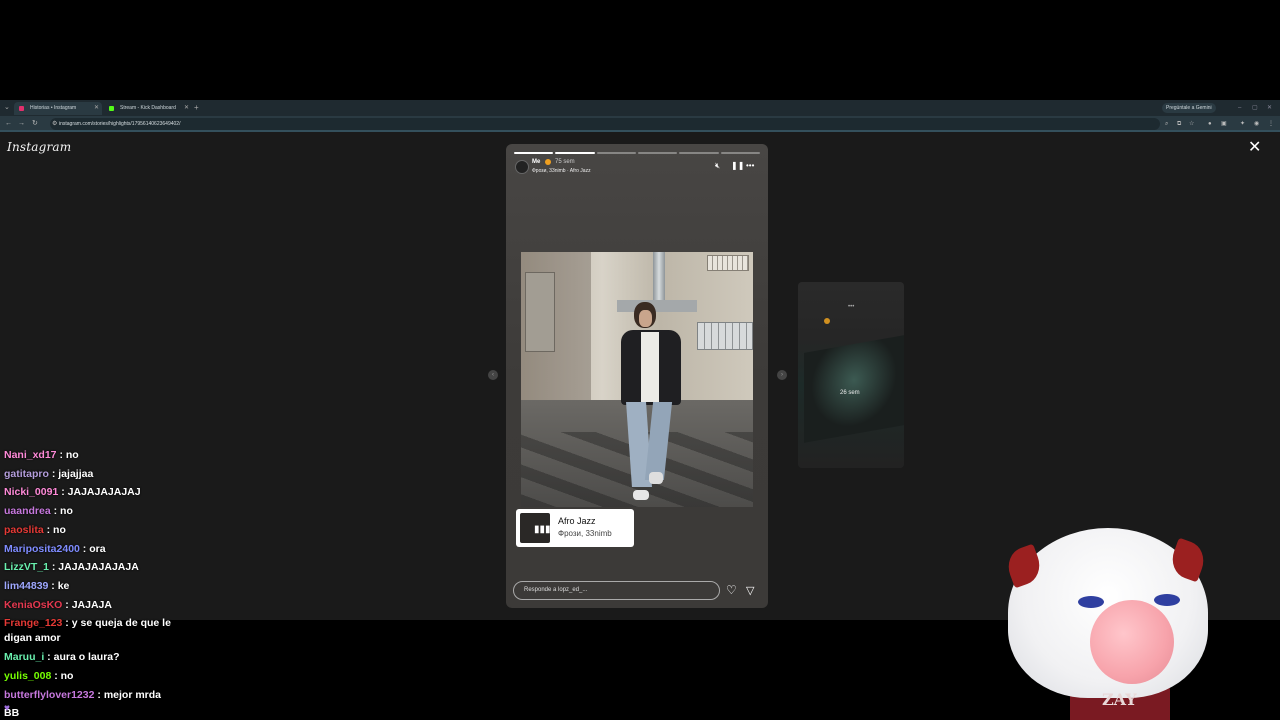 The height and width of the screenshot is (720, 1280). What do you see at coordinates (493, 375) in the screenshot?
I see `previous-story-arrow-icon: ‹` at bounding box center [493, 375].